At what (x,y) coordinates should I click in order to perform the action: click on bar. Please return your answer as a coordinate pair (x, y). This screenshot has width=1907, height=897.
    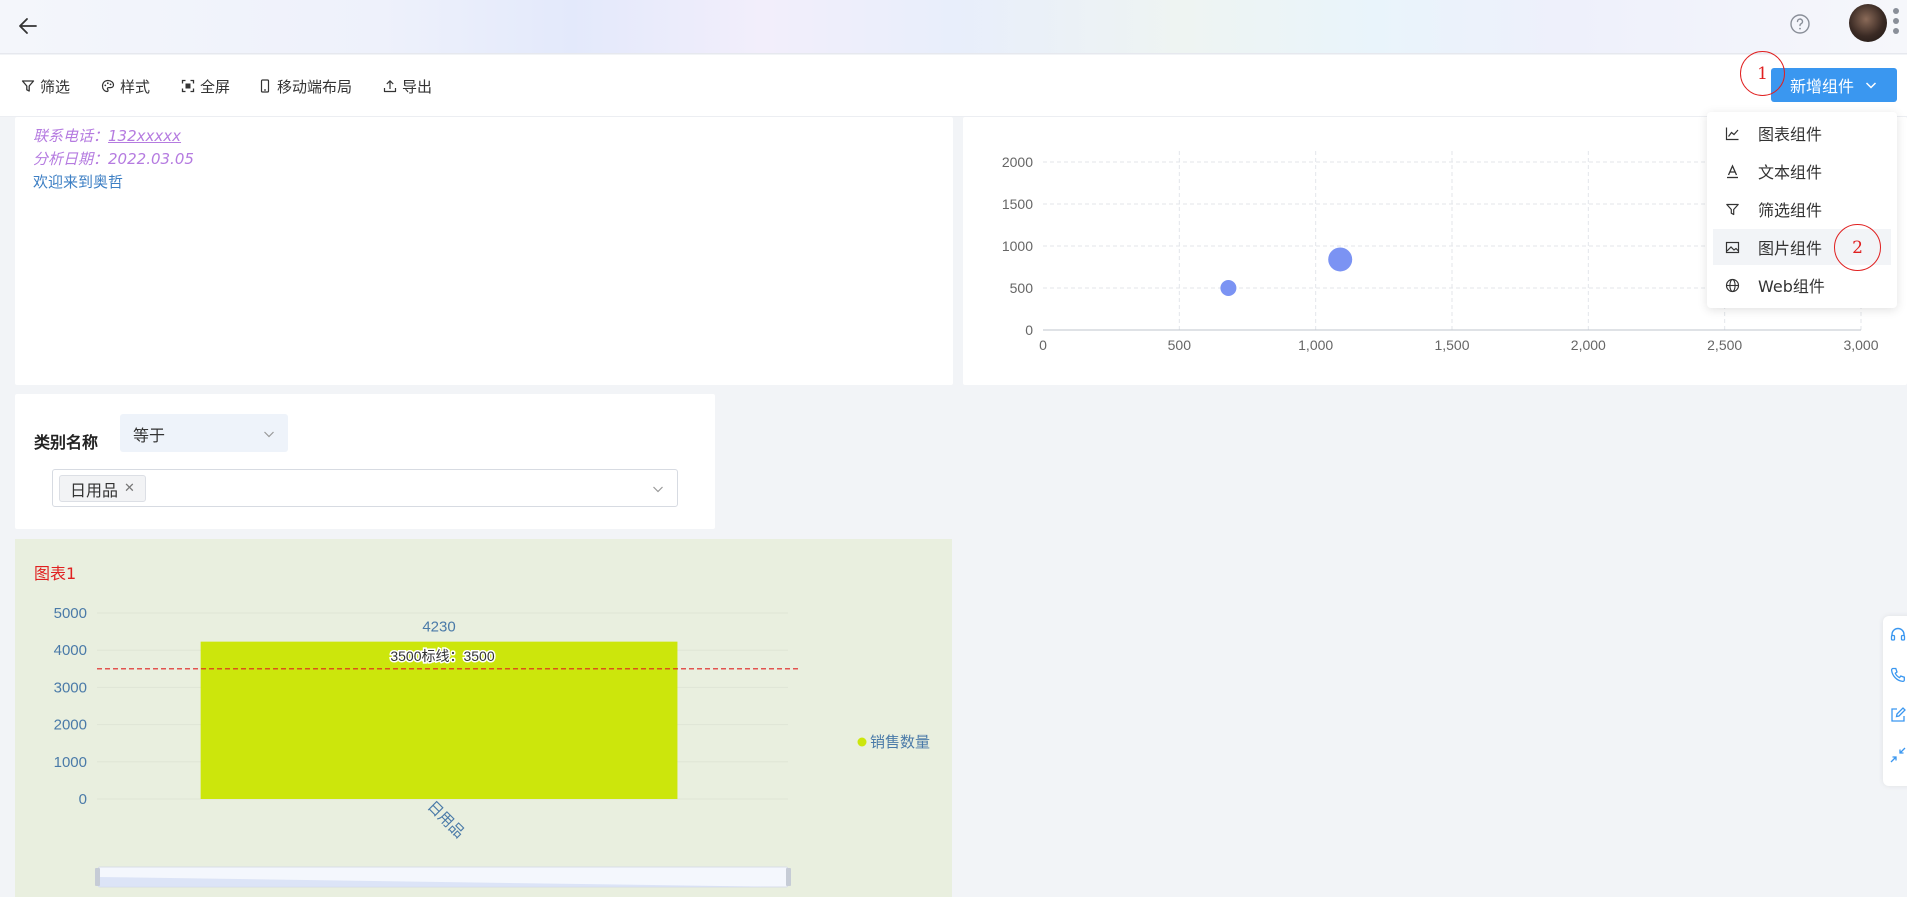
    Looking at the image, I should click on (439, 720).